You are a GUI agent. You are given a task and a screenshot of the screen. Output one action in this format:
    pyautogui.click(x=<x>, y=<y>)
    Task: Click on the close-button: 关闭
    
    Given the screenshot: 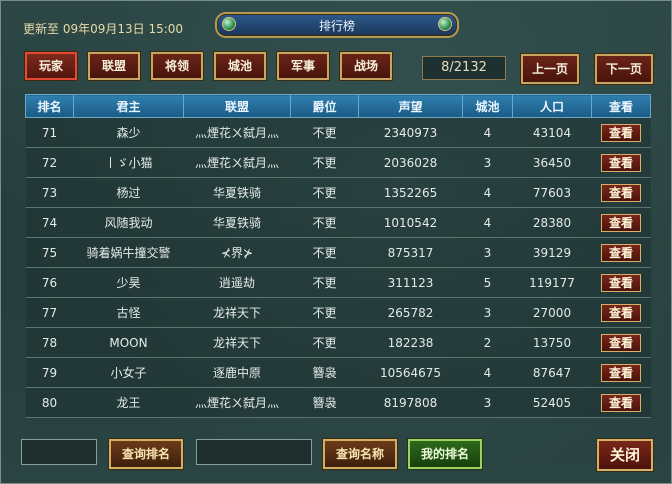 What is the action you would take?
    pyautogui.click(x=625, y=455)
    